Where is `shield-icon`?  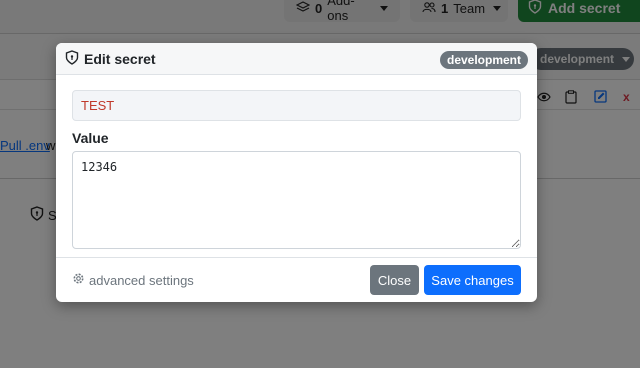
shield-icon is located at coordinates (72, 58).